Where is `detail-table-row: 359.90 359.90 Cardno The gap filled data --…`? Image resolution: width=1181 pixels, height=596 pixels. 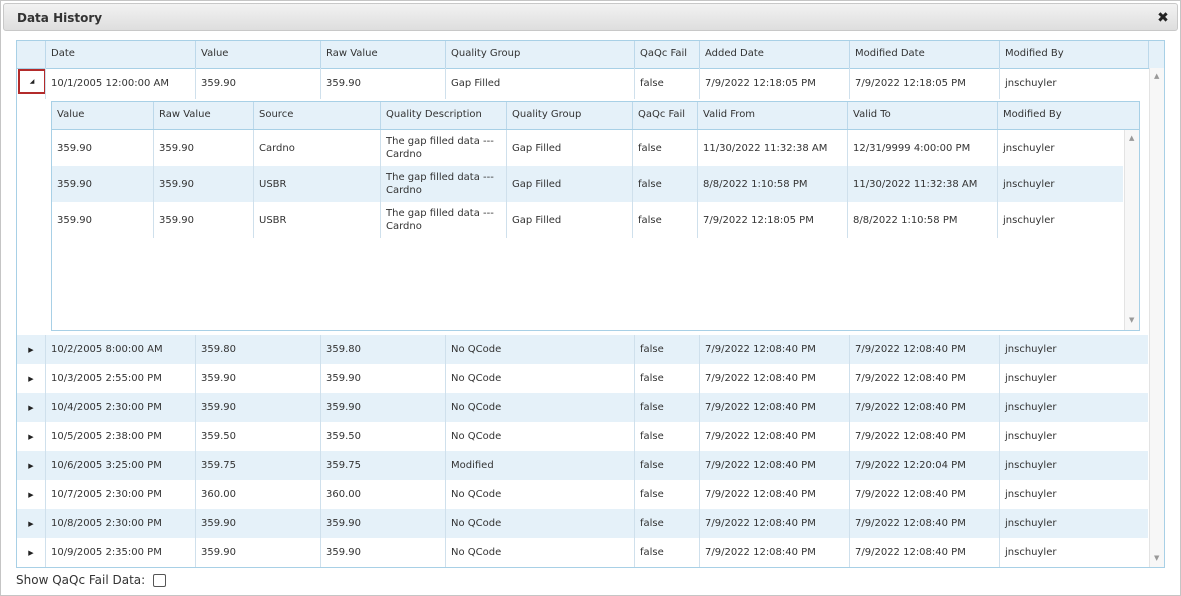
detail-table-row: 359.90 359.90 Cardno The gap filled data --… is located at coordinates (587, 148).